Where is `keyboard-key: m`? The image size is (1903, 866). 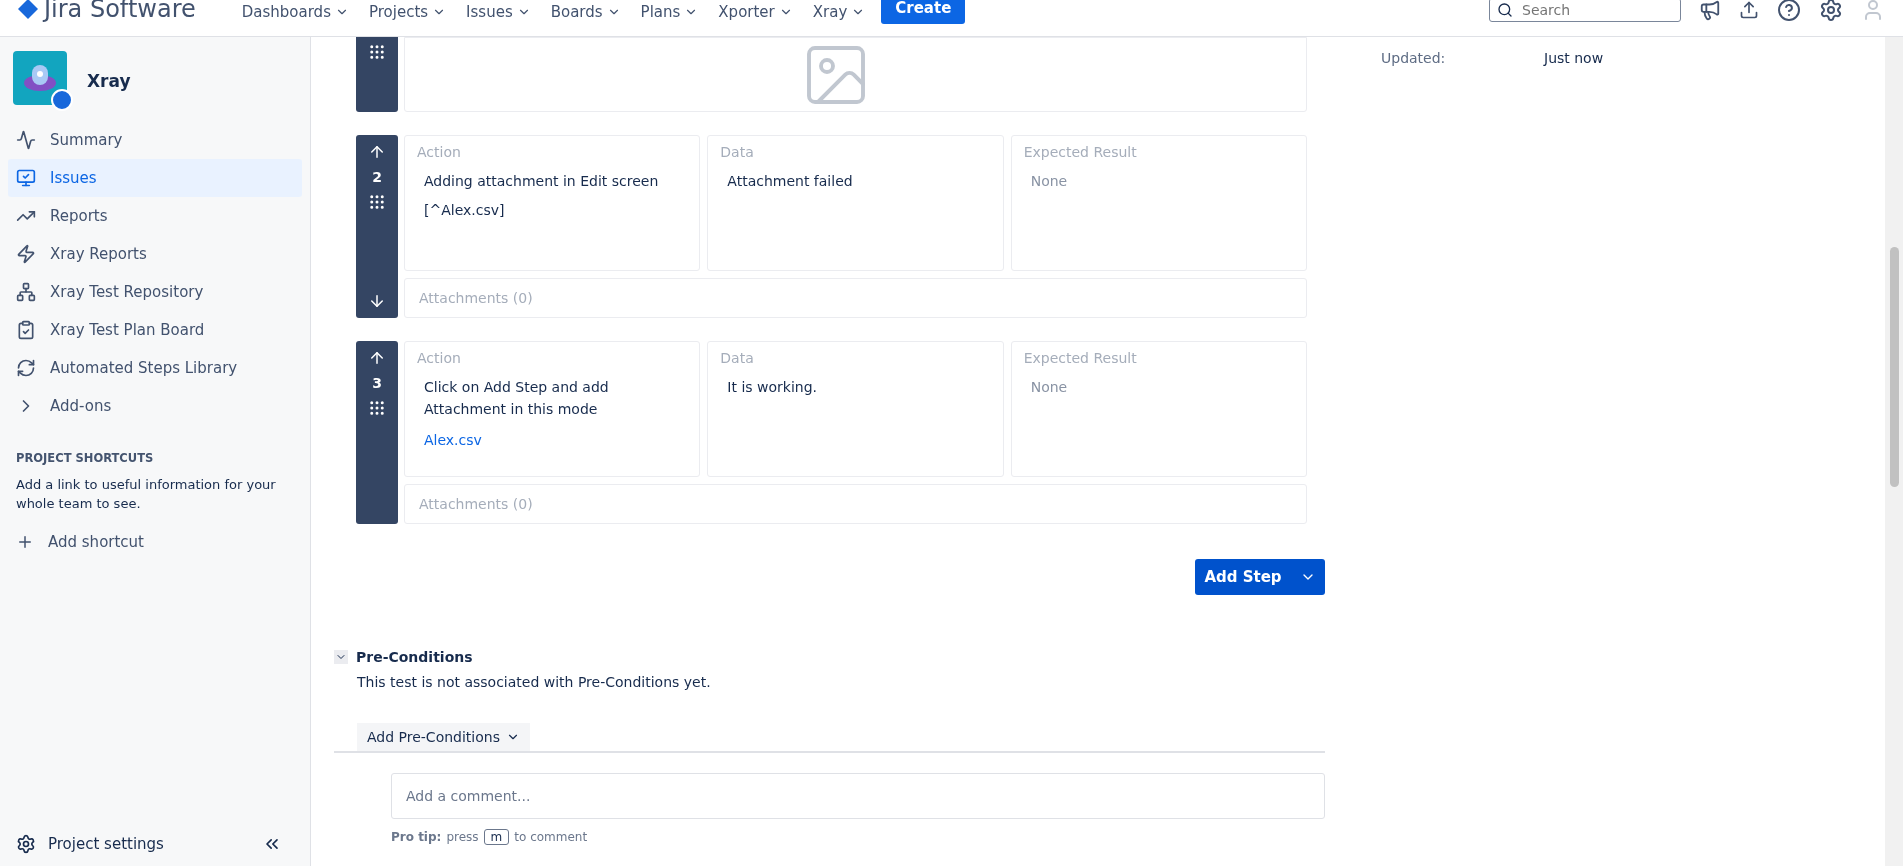 keyboard-key: m is located at coordinates (496, 837).